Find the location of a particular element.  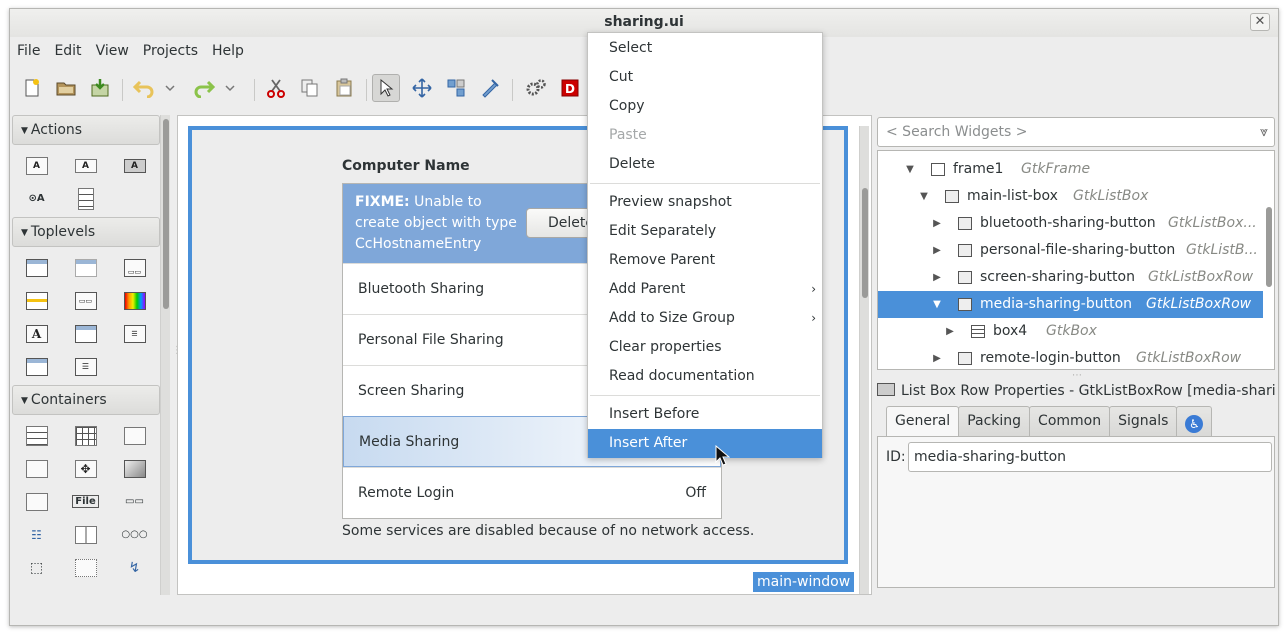

toolbar-icon is located at coordinates (36, 501).